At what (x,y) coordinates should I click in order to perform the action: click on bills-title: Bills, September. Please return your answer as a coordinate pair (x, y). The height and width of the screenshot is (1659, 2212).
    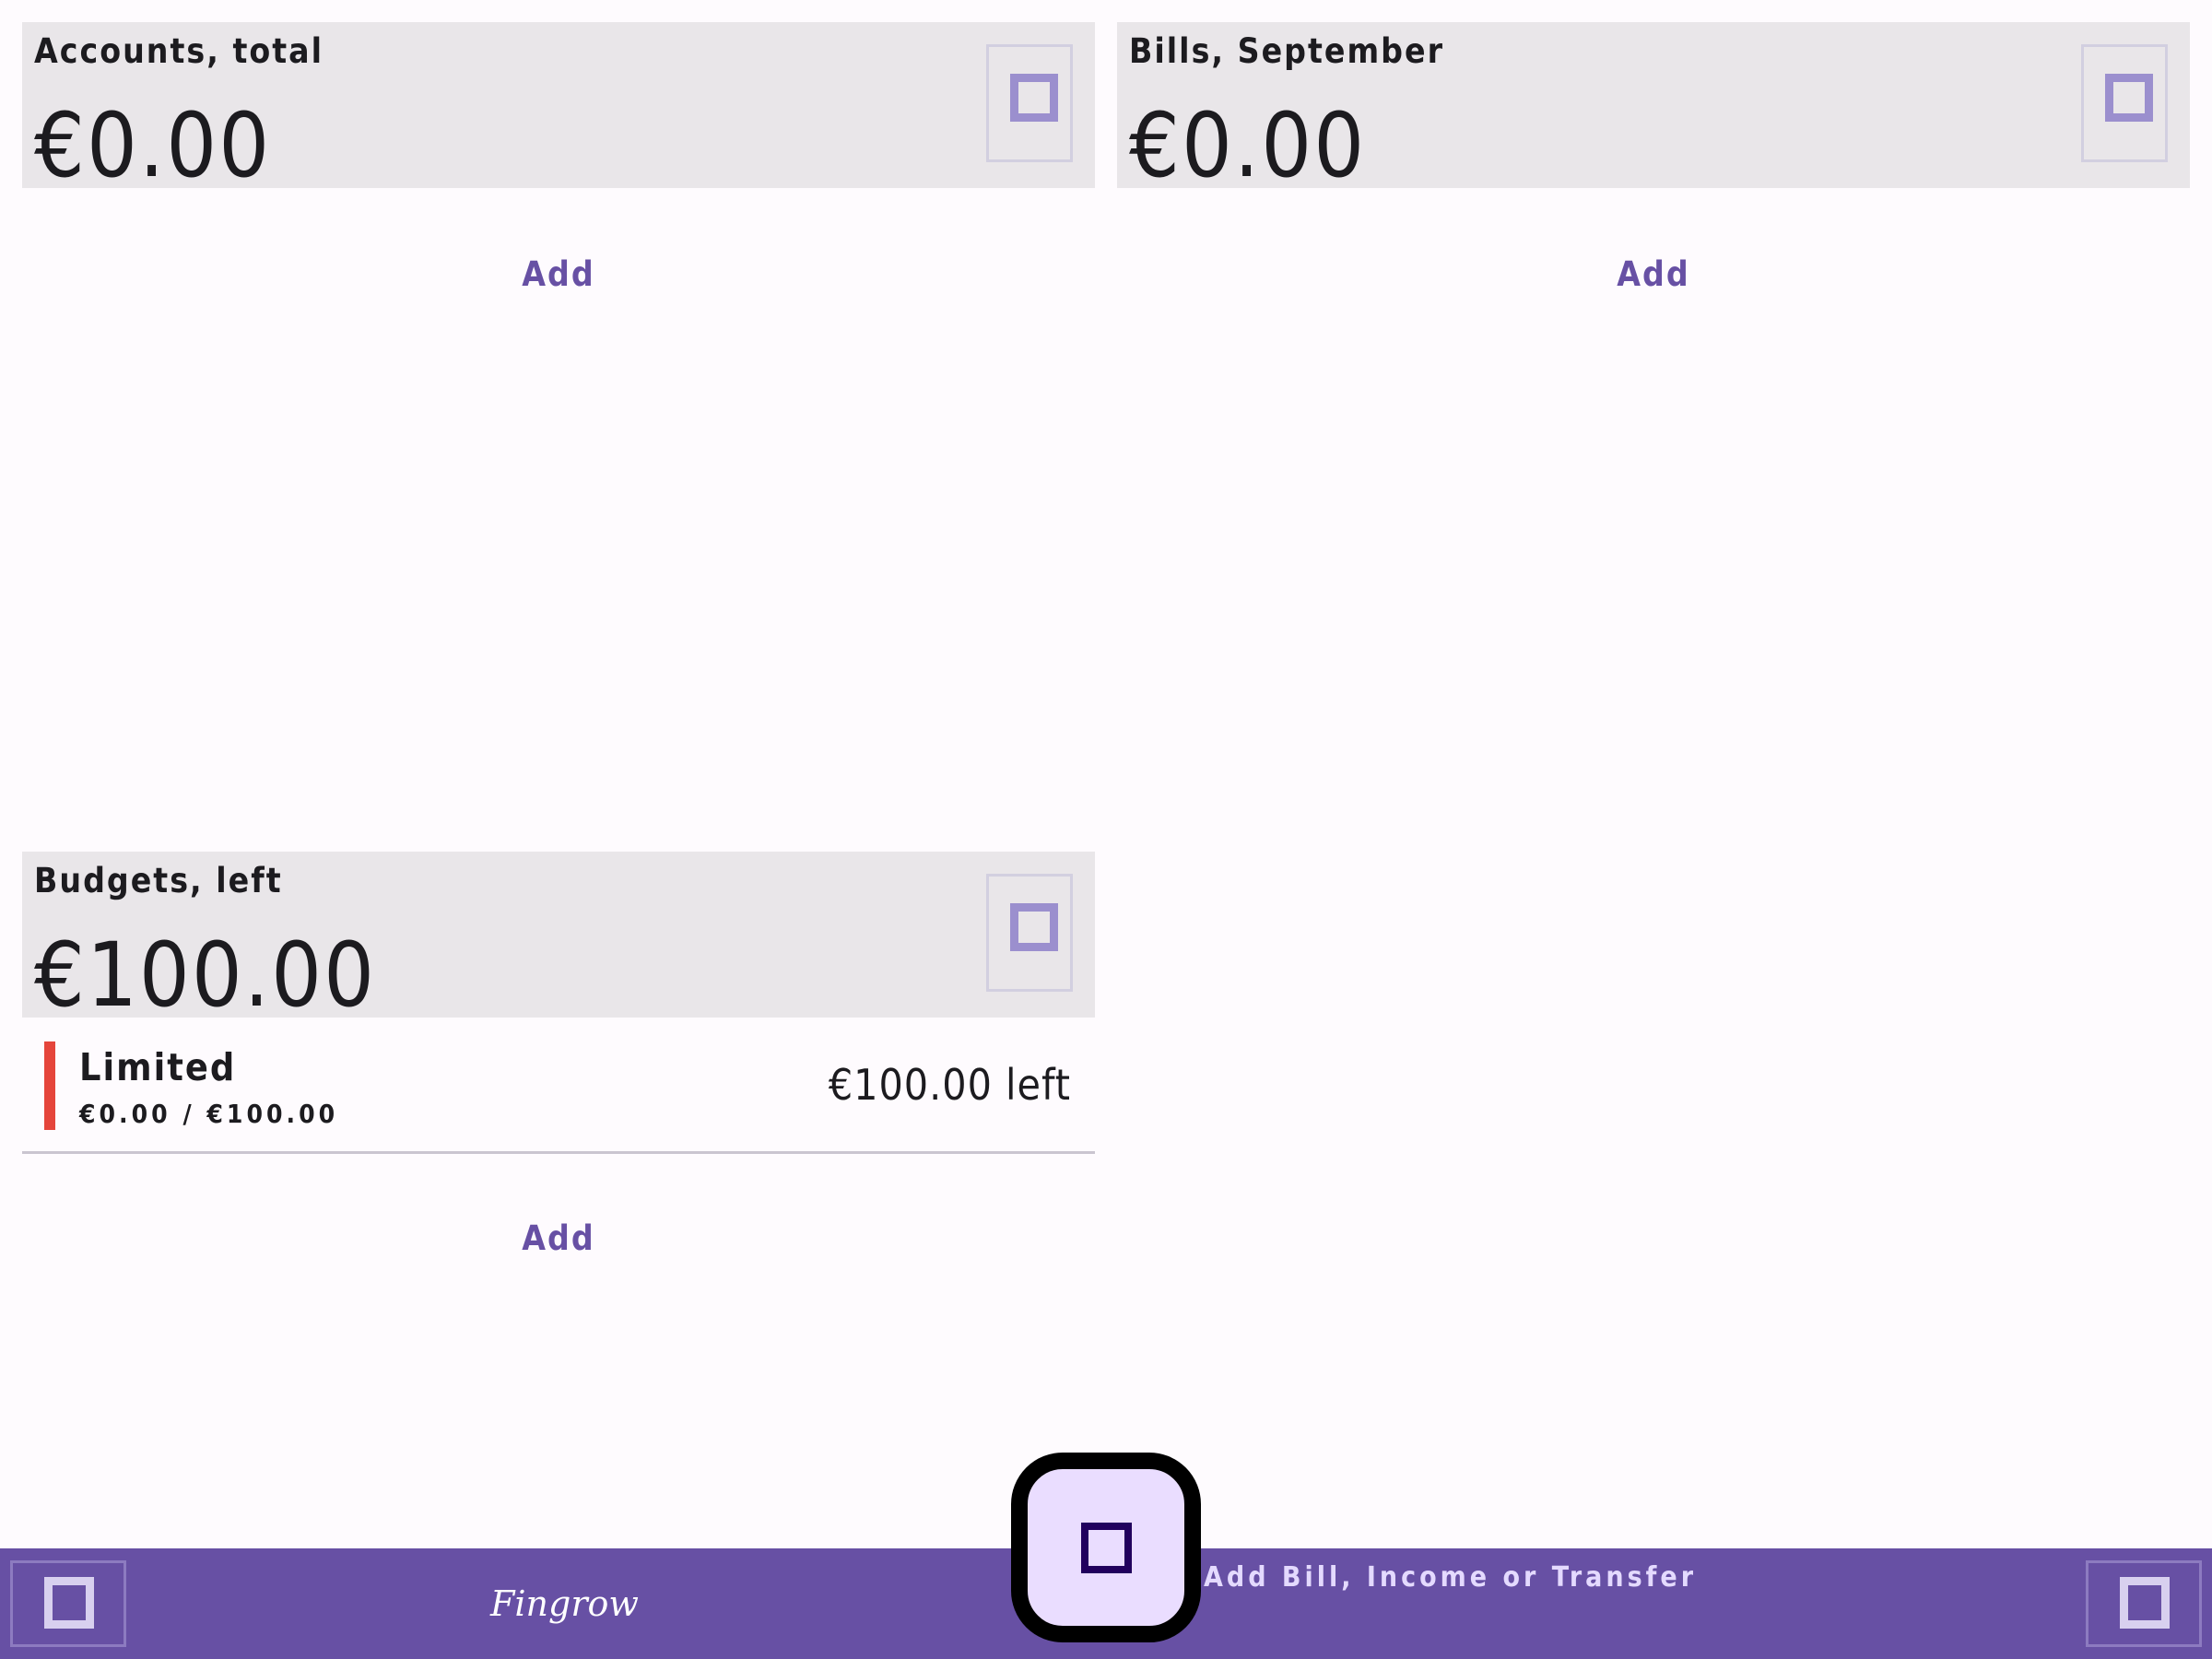
    Looking at the image, I should click on (1287, 51).